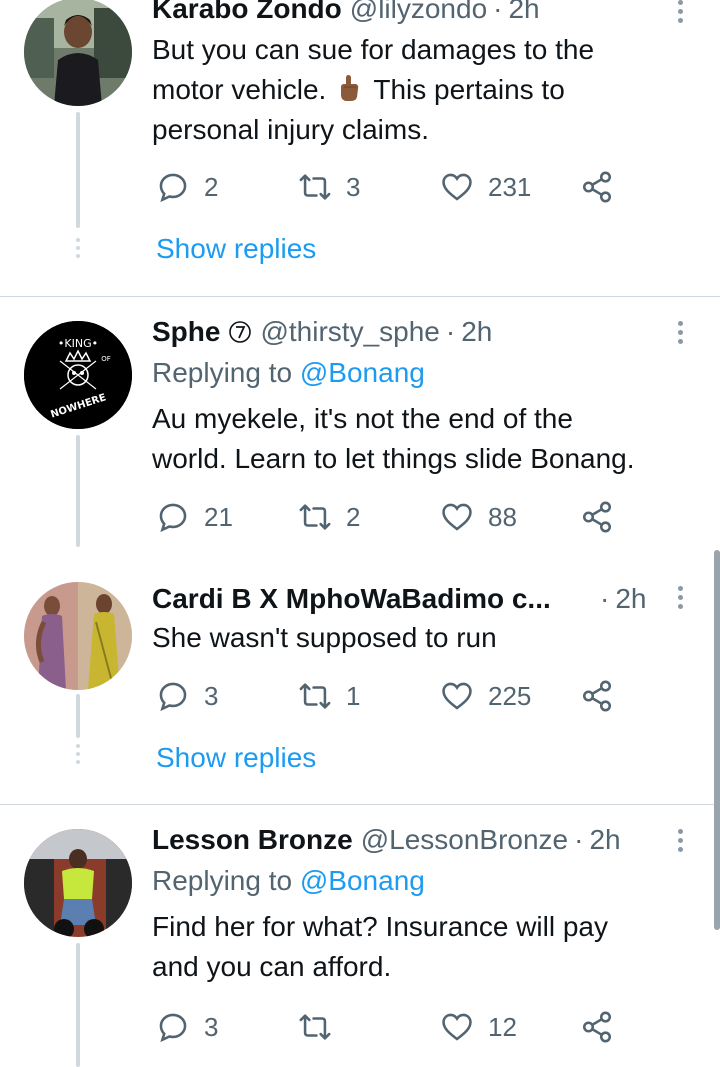  I want to click on tweet-text-line: world. Learn to let things slide Bonang., so click(393, 458).